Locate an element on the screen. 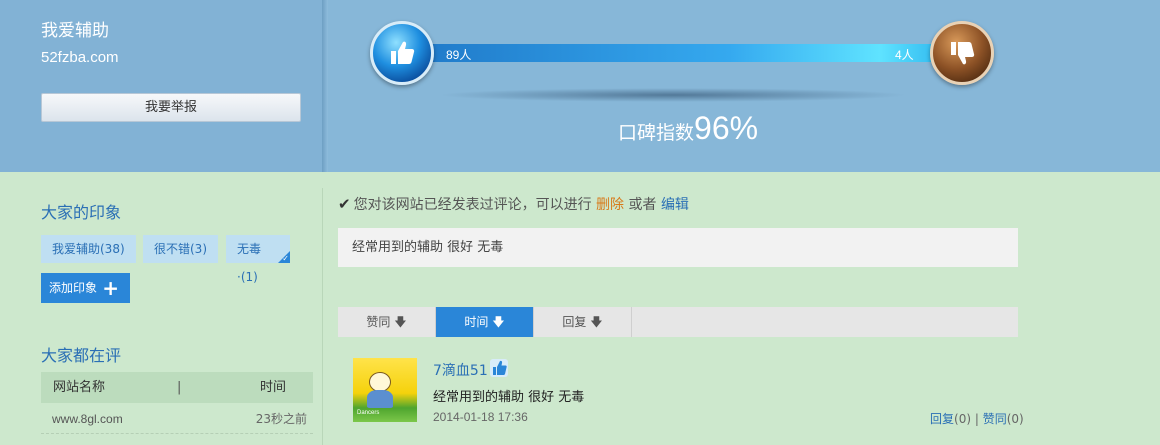  comment-username: 7滴血51 is located at coordinates (460, 370).